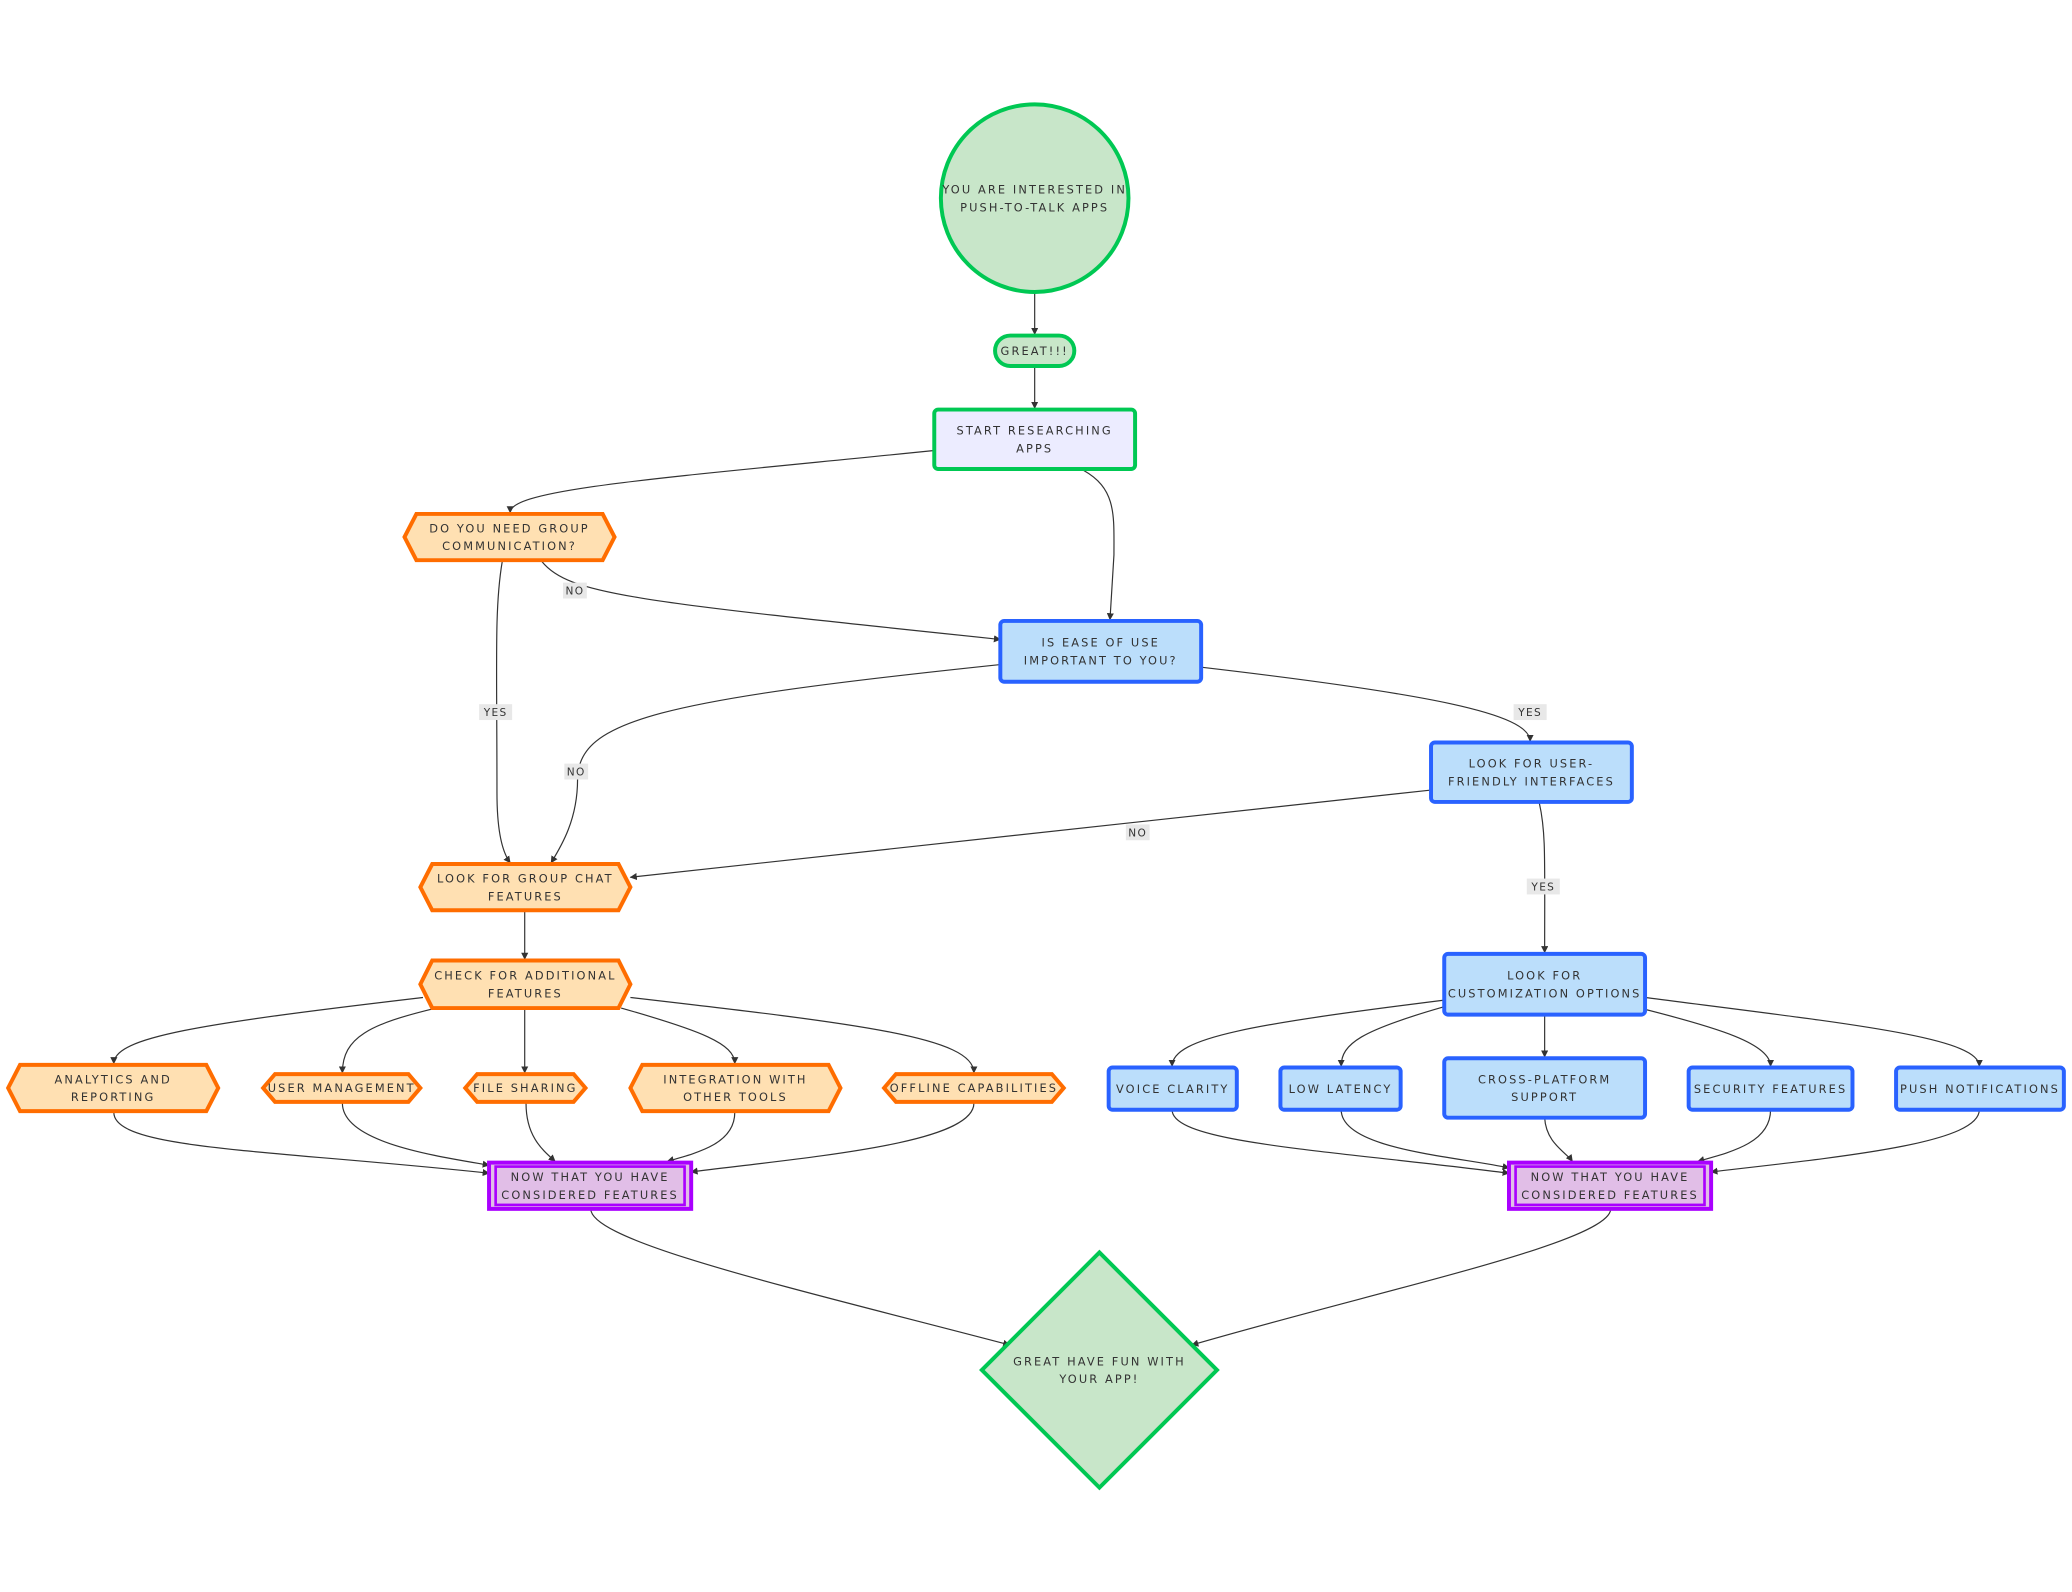  I want to click on edge-usermgmt-to-now1, so click(415, 1135).